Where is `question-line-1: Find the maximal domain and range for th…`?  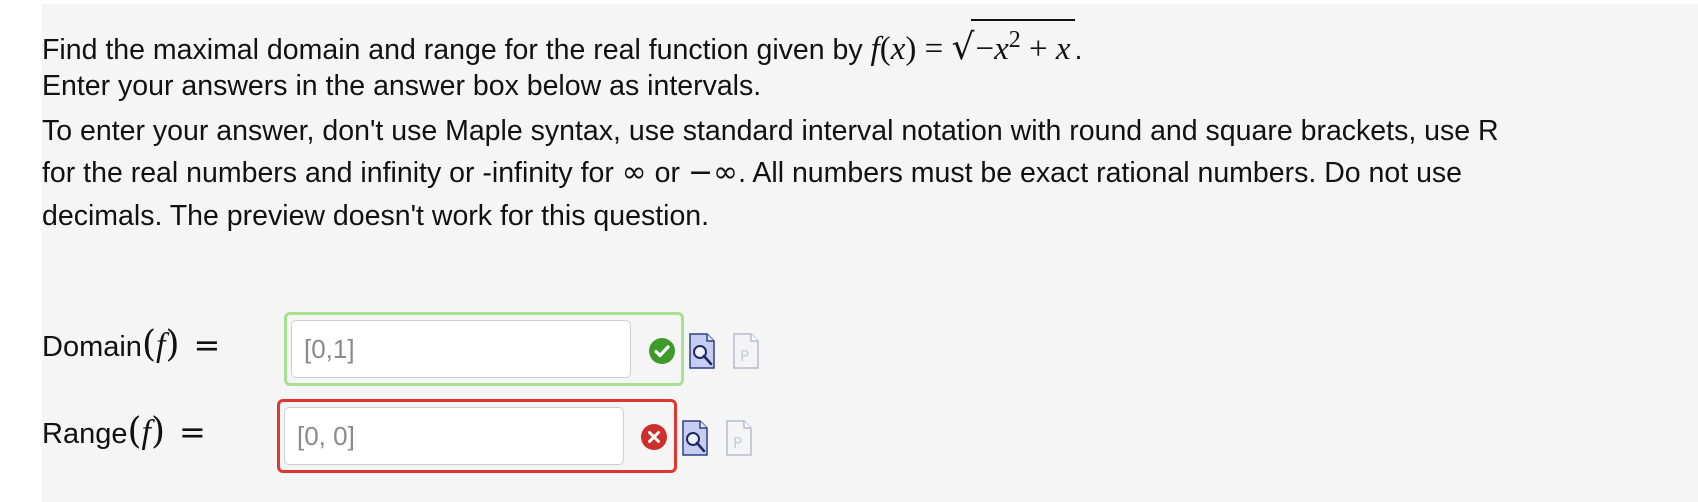 question-line-1: Find the maximal domain and range for th… is located at coordinates (562, 43).